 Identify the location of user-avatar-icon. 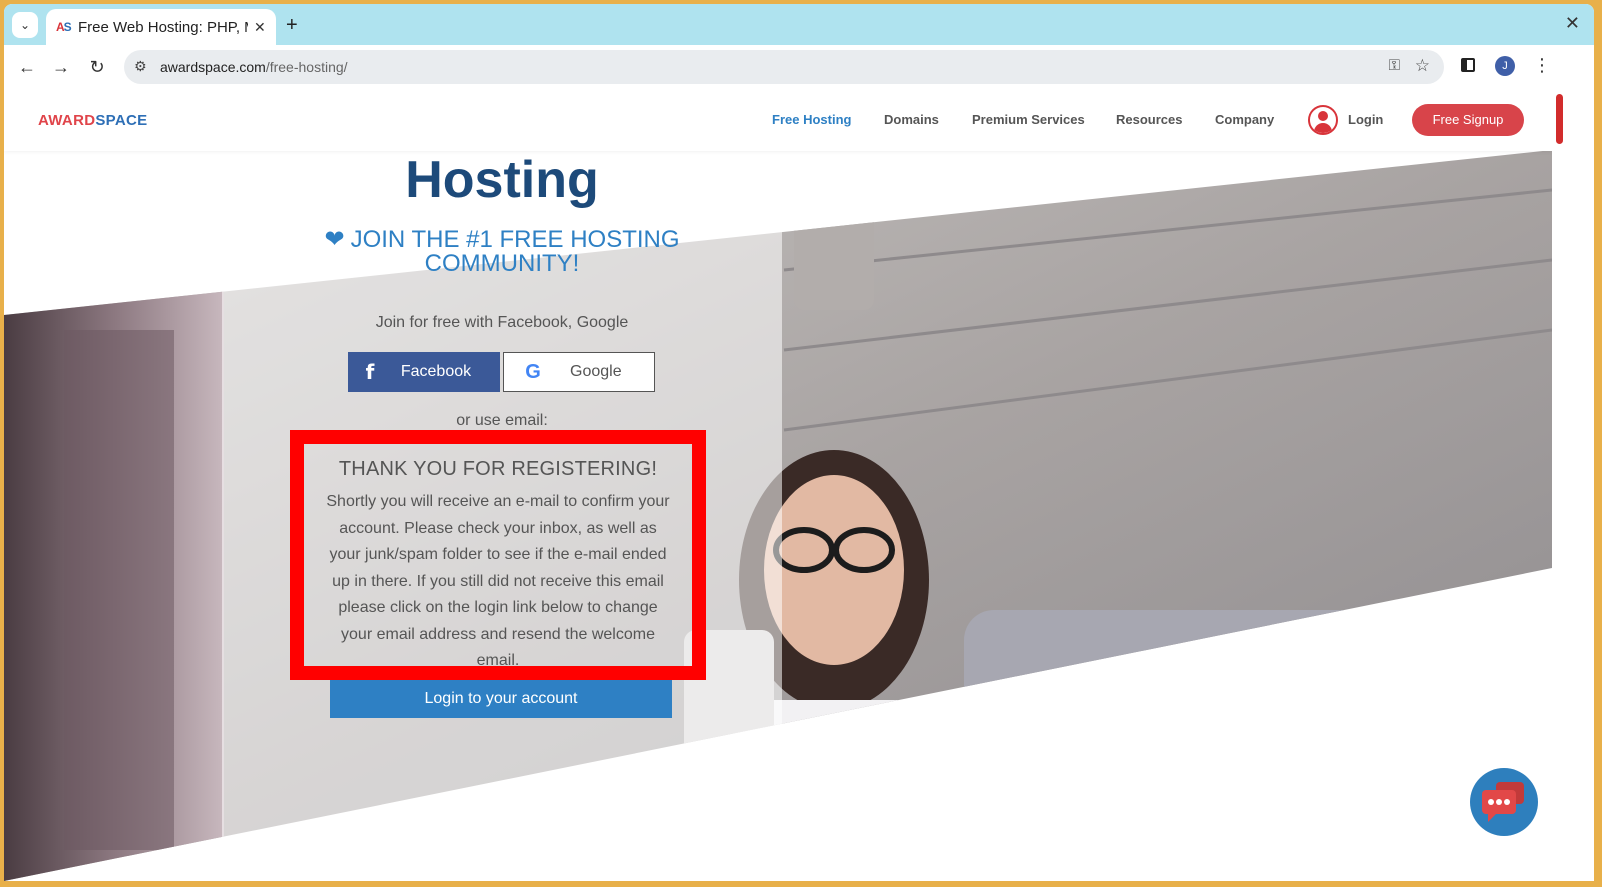
(1323, 120).